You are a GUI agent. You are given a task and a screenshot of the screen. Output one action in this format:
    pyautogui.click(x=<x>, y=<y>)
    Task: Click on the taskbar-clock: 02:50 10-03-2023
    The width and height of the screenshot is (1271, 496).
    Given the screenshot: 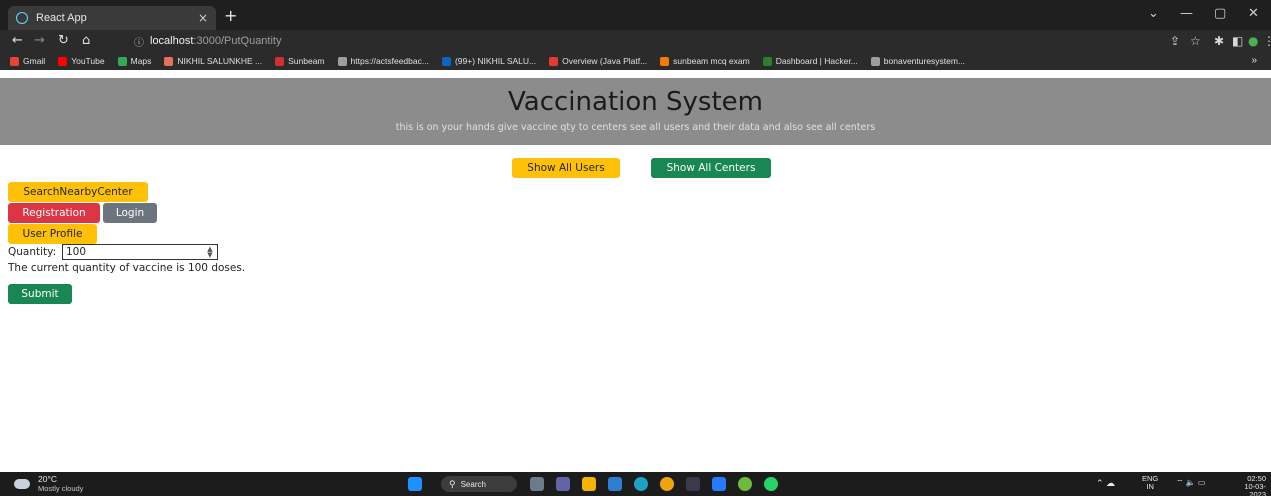 What is the action you would take?
    pyautogui.click(x=1249, y=485)
    